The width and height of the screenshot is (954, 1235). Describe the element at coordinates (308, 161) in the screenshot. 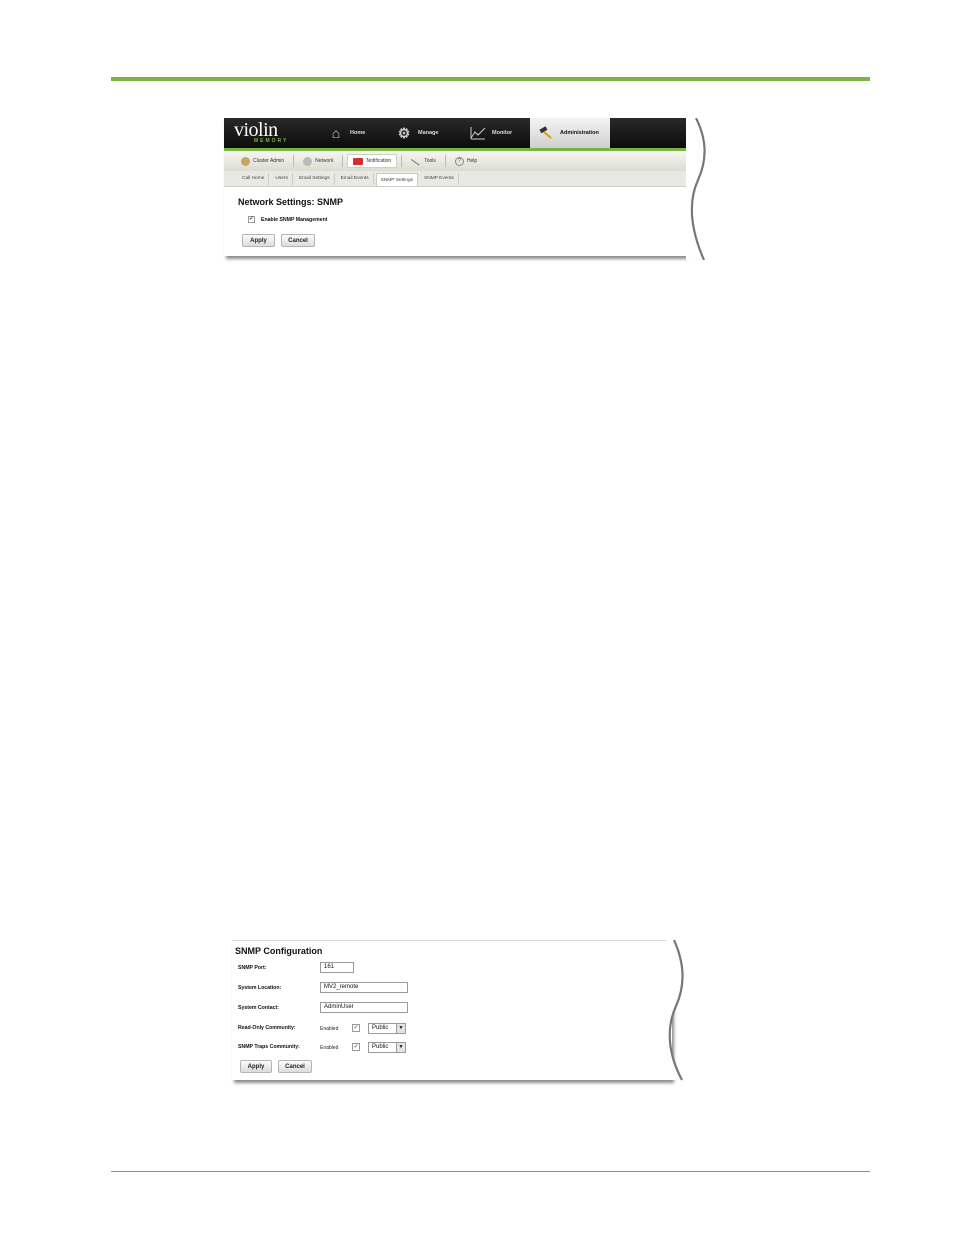

I see `globe-icon` at that location.